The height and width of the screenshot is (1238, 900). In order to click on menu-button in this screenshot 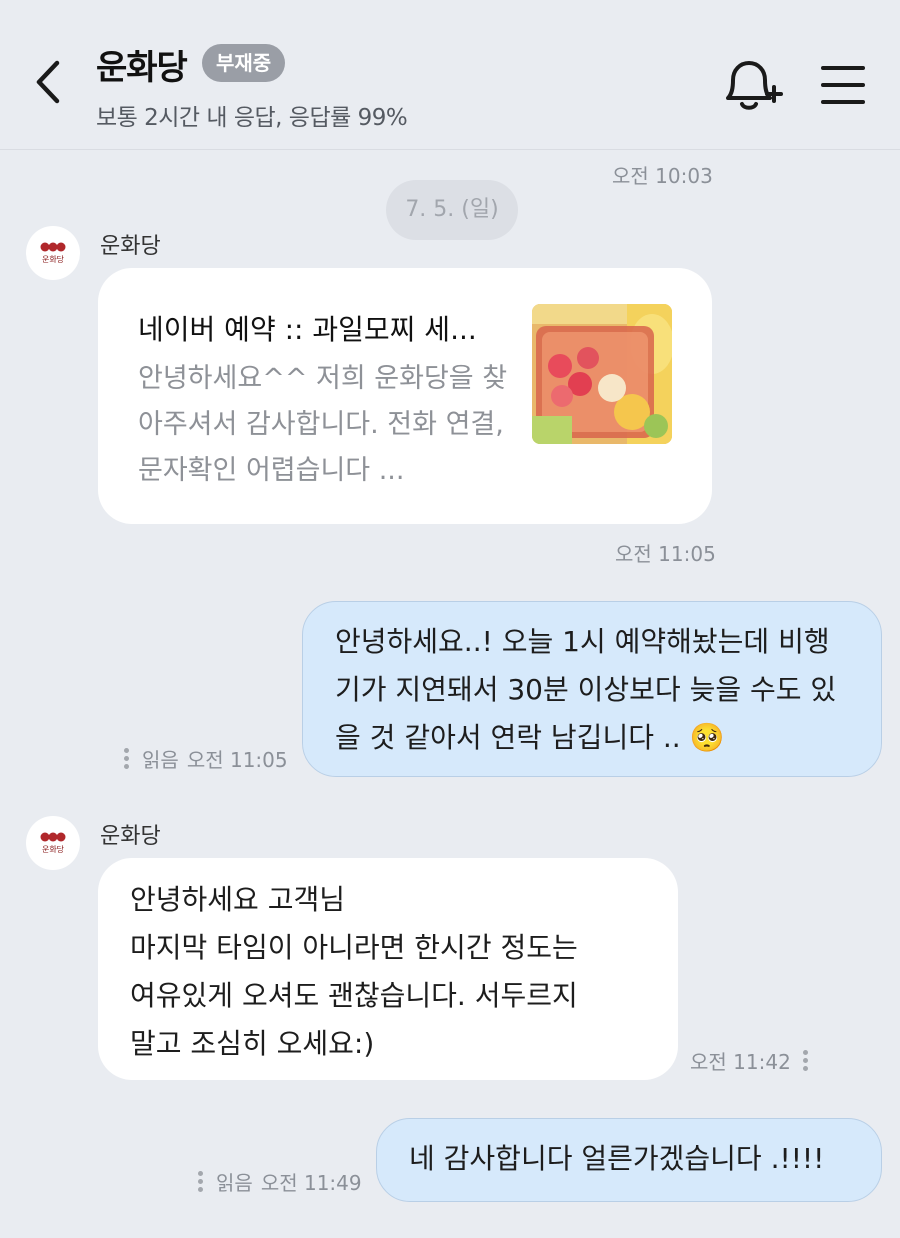, I will do `click(843, 85)`.